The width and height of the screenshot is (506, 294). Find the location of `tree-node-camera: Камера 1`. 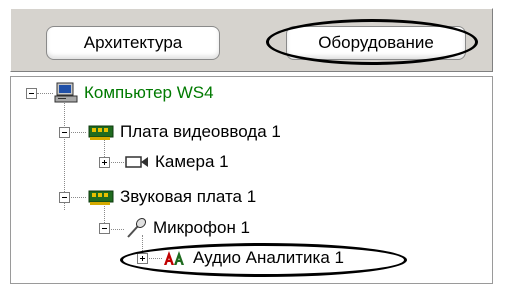

tree-node-camera: Камера 1 is located at coordinates (177, 162).